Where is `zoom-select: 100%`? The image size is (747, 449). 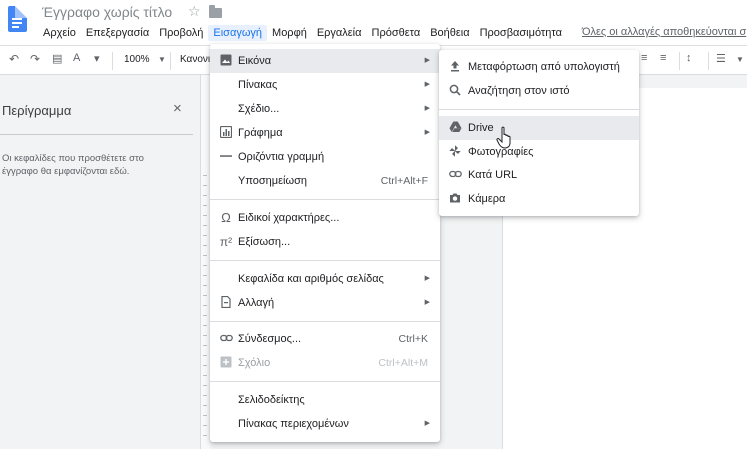
zoom-select: 100% is located at coordinates (137, 59).